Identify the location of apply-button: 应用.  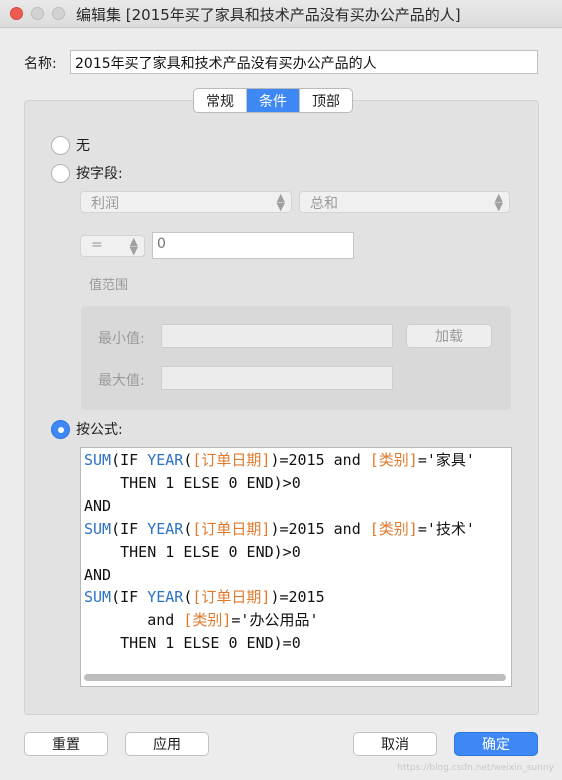
(167, 744).